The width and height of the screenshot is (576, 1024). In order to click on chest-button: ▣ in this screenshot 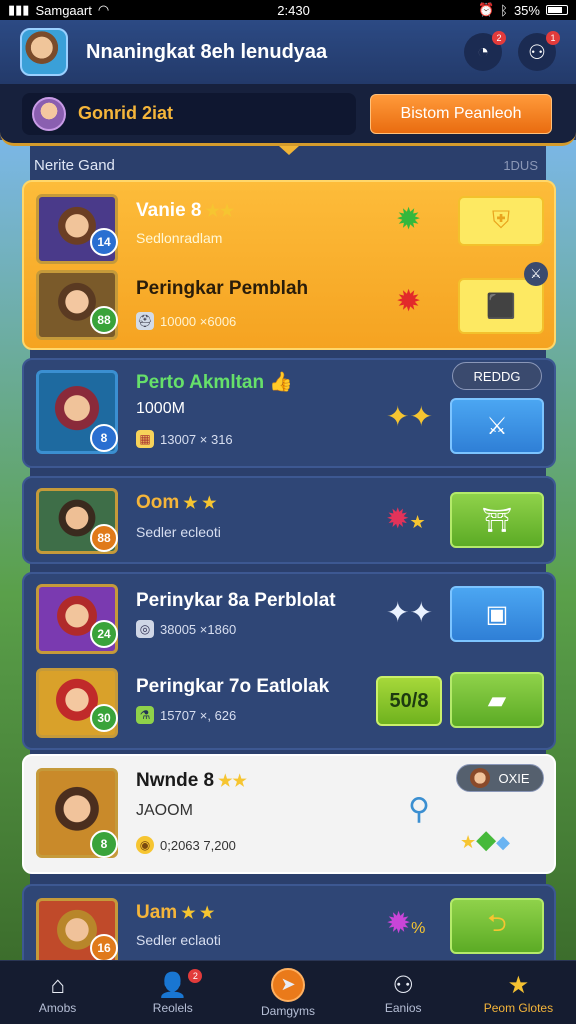, I will do `click(497, 614)`.